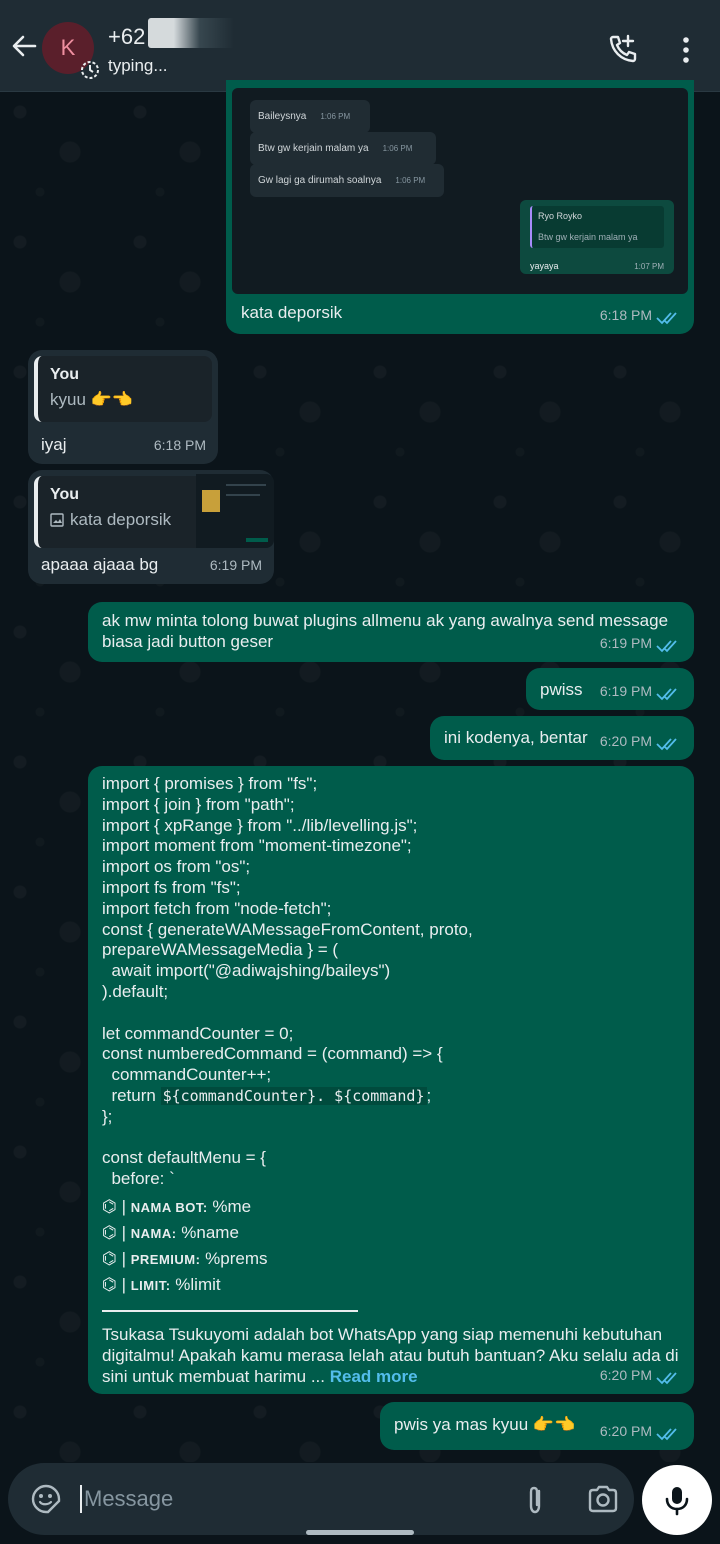  What do you see at coordinates (230, 1310) in the screenshot?
I see `divider-line` at bounding box center [230, 1310].